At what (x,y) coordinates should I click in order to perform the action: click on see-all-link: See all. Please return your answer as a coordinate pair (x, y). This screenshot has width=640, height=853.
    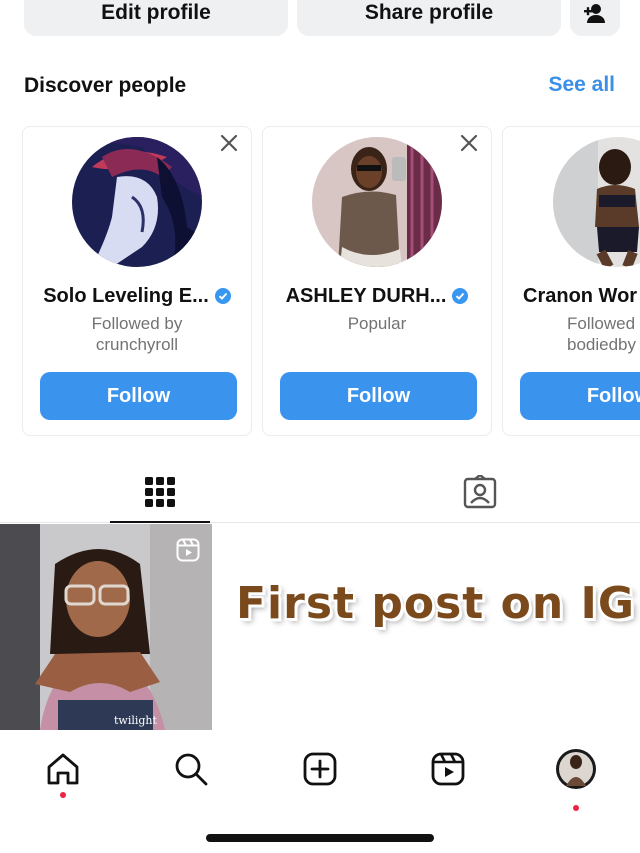
    Looking at the image, I should click on (581, 85).